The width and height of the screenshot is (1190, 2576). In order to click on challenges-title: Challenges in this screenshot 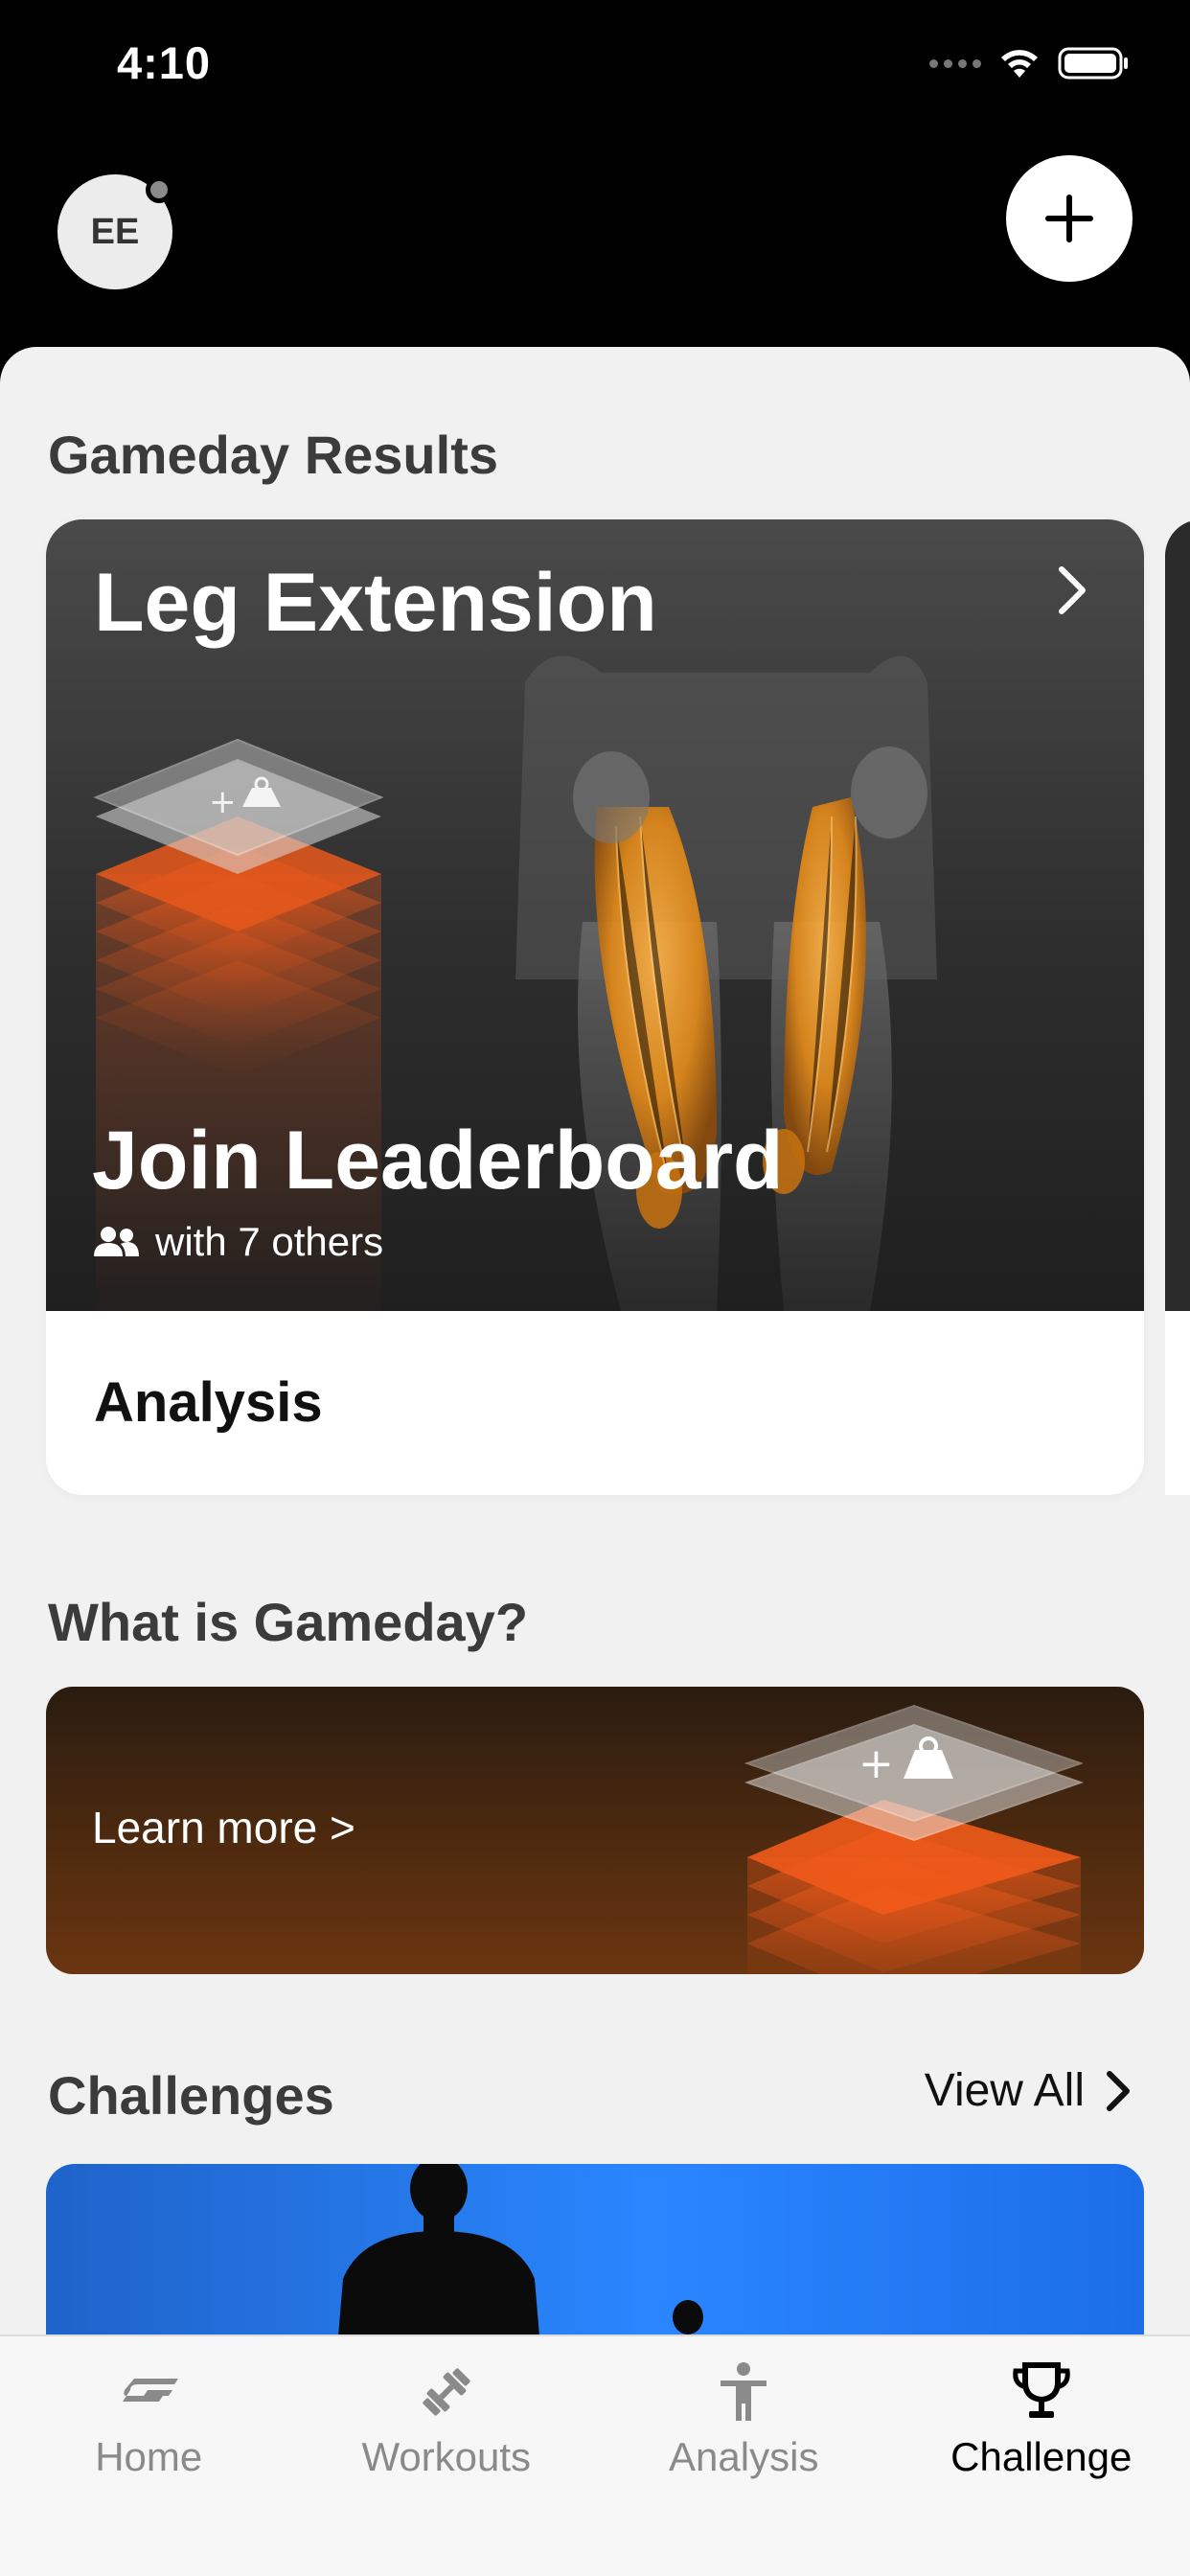, I will do `click(191, 2095)`.